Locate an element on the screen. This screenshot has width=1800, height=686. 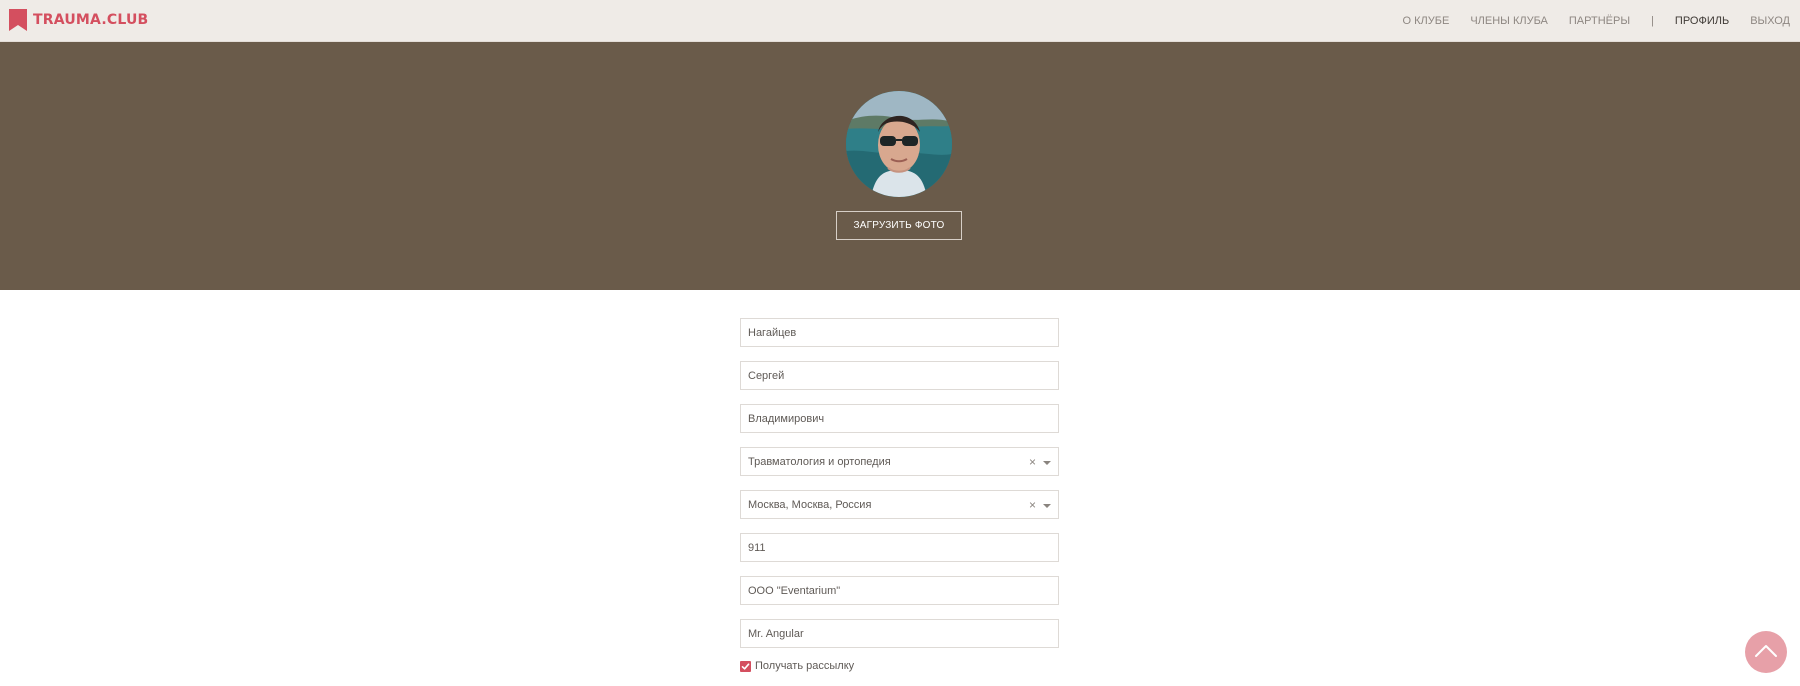
newsletter-option: Получать рассылку is located at coordinates (797, 666).